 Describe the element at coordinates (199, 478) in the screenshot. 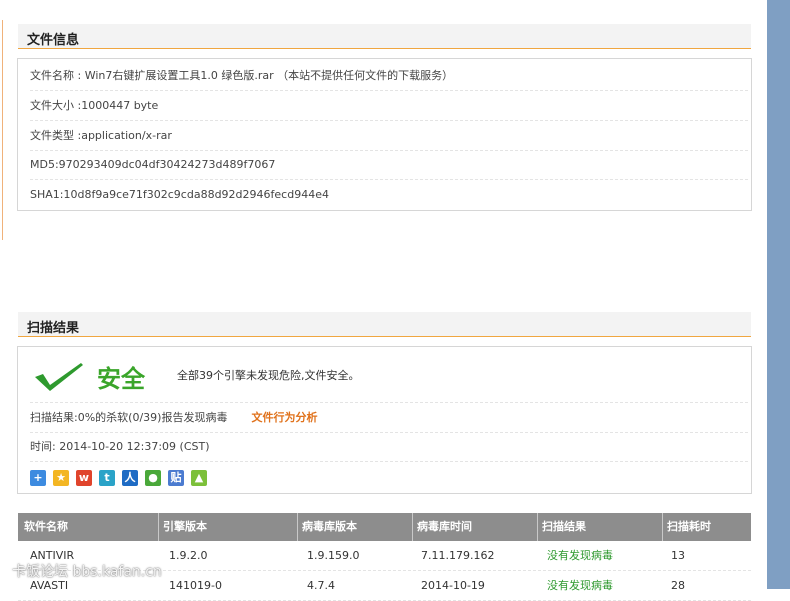

I see `kaixin-icon: ▲` at that location.